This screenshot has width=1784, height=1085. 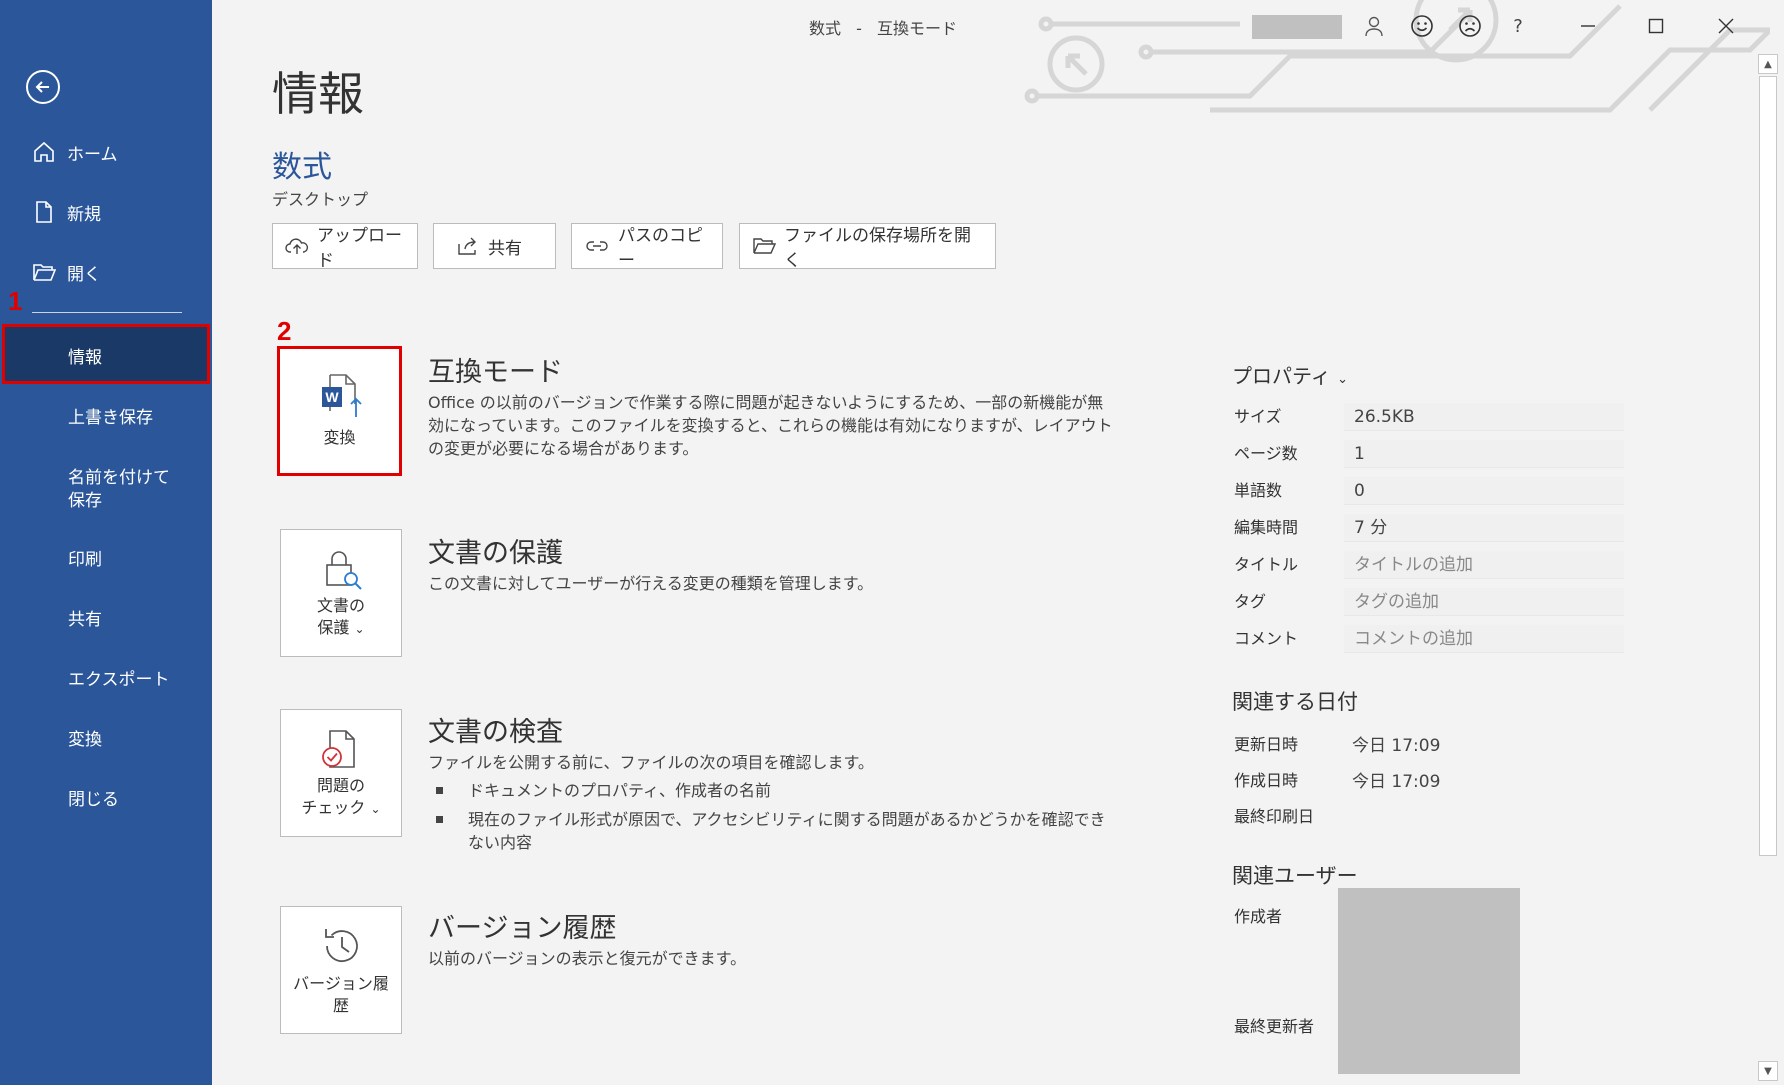 I want to click on version-label-2: 歴, so click(x=340, y=1005).